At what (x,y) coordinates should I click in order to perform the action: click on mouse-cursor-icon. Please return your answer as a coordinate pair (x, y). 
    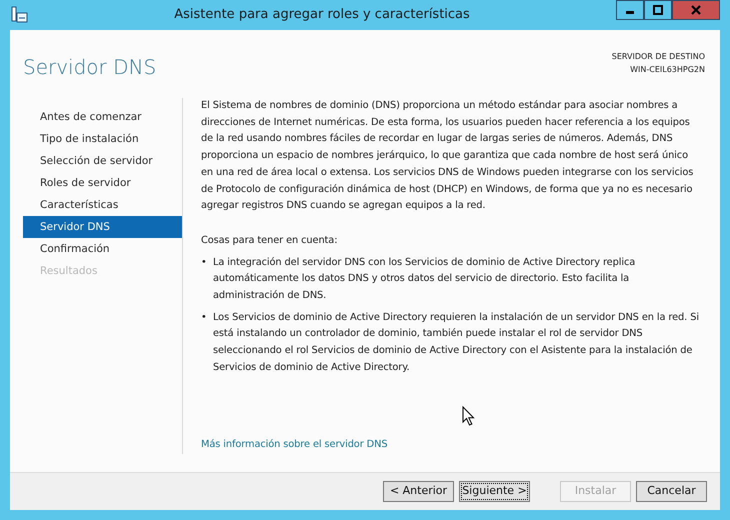
    Looking at the image, I should click on (468, 416).